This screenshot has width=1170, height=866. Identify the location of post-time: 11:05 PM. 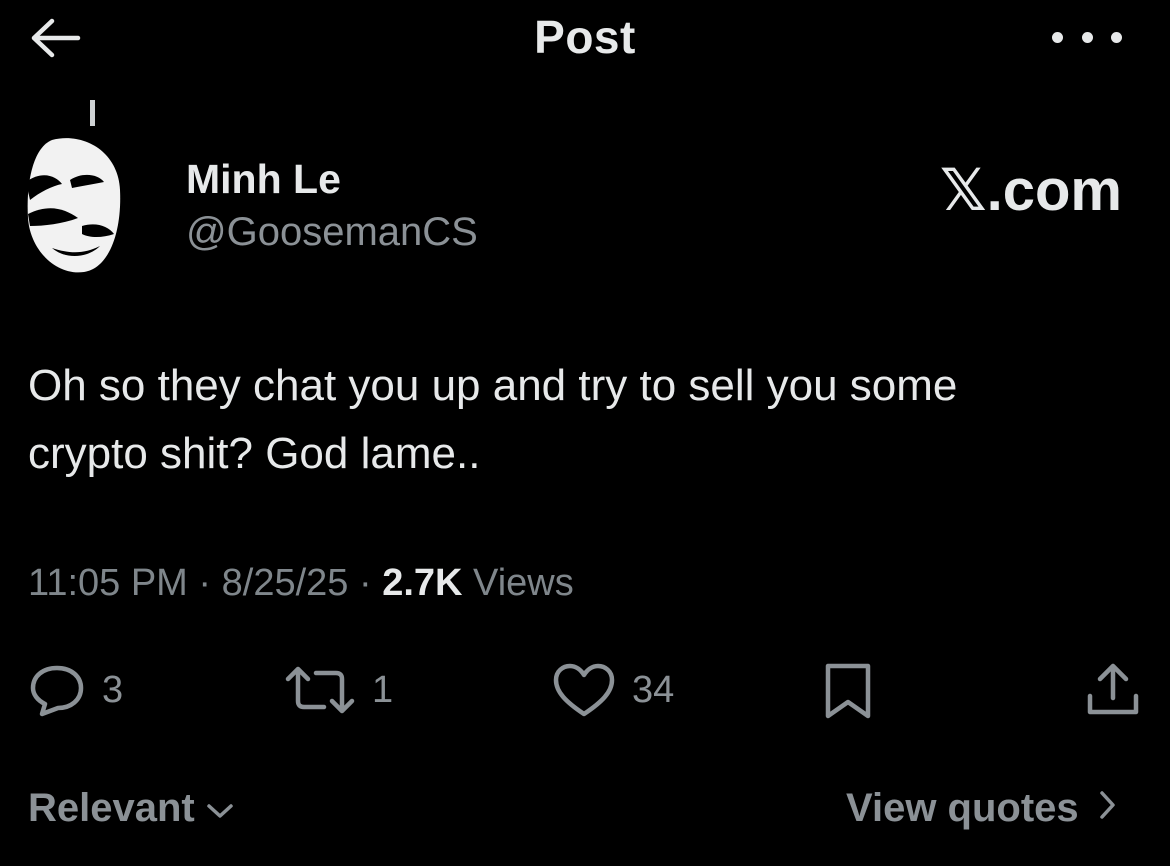
(108, 583).